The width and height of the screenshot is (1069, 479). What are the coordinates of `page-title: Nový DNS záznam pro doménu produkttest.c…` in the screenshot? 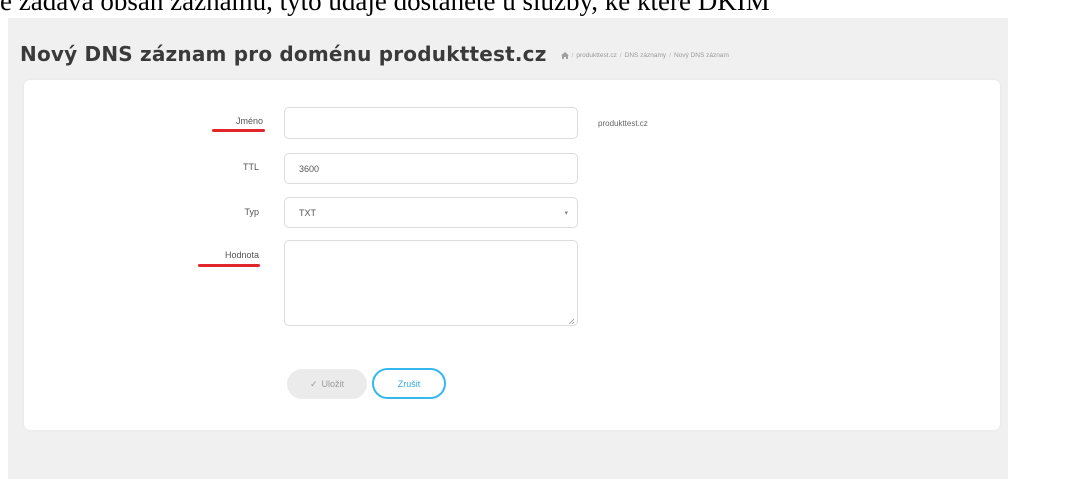 It's located at (283, 54).